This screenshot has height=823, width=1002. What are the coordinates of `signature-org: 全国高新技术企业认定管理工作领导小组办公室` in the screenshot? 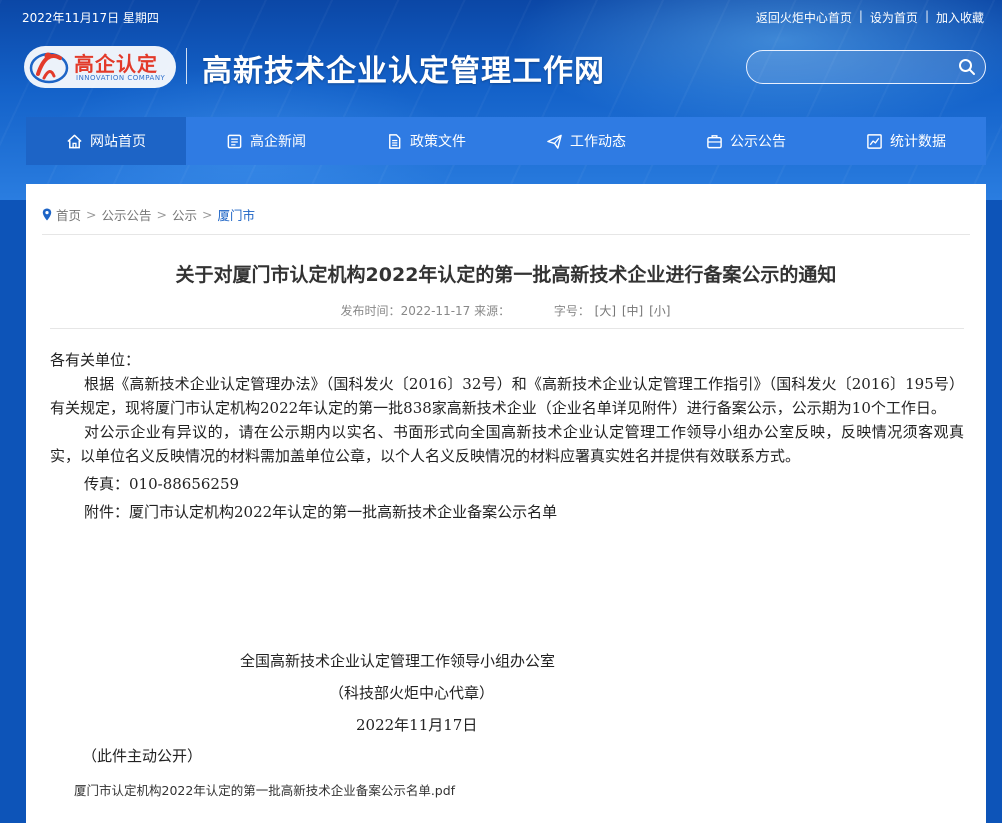 It's located at (398, 661).